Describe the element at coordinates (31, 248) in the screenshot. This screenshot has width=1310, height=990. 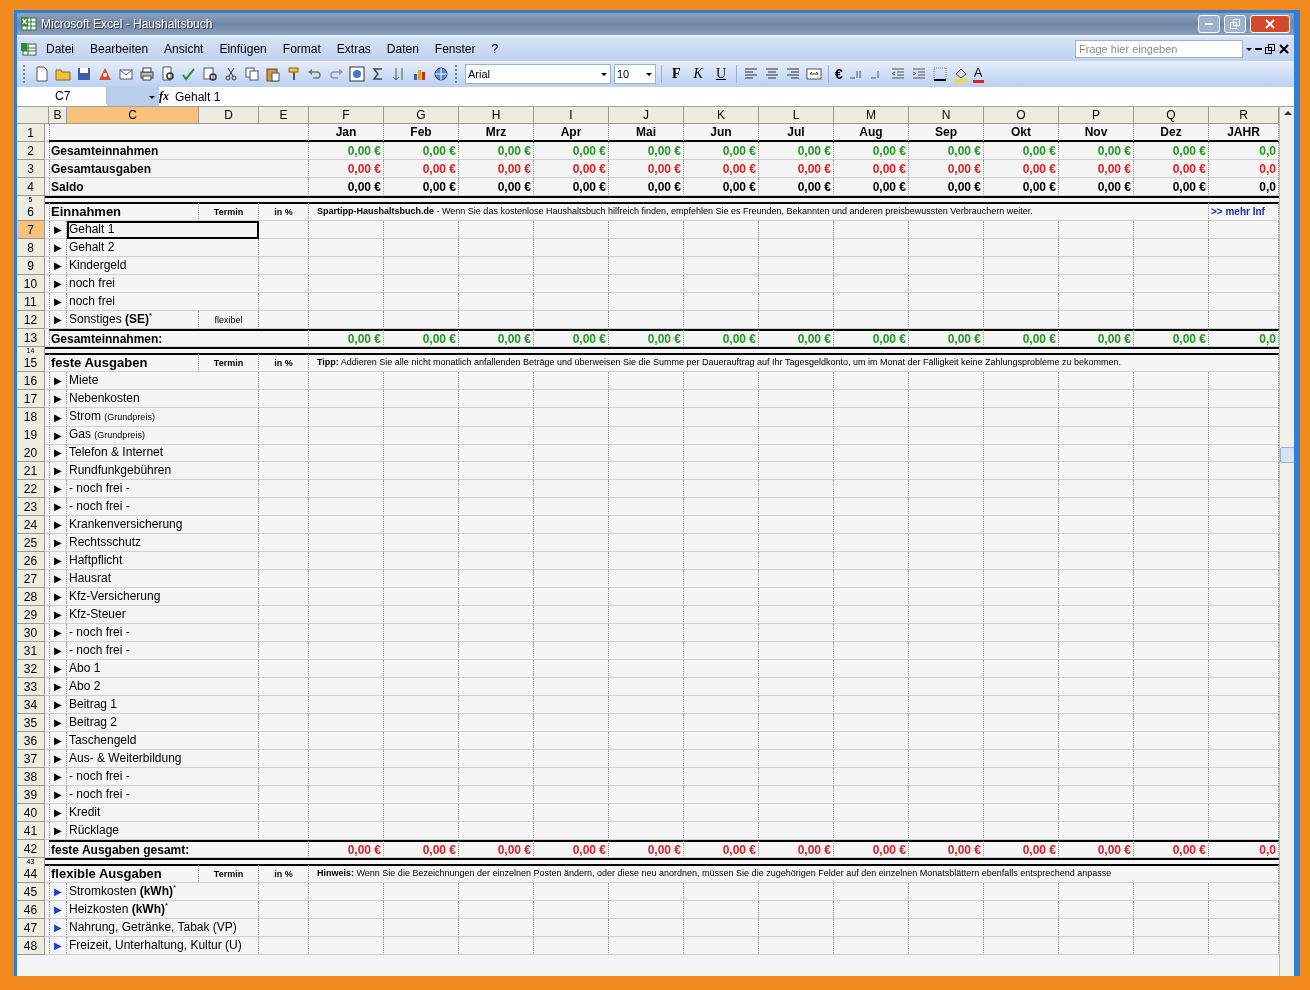
I see `row-header: 8` at that location.